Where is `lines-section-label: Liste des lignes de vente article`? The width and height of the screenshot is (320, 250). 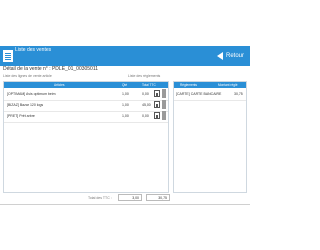 lines-section-label: Liste des lignes de vente article is located at coordinates (27, 76).